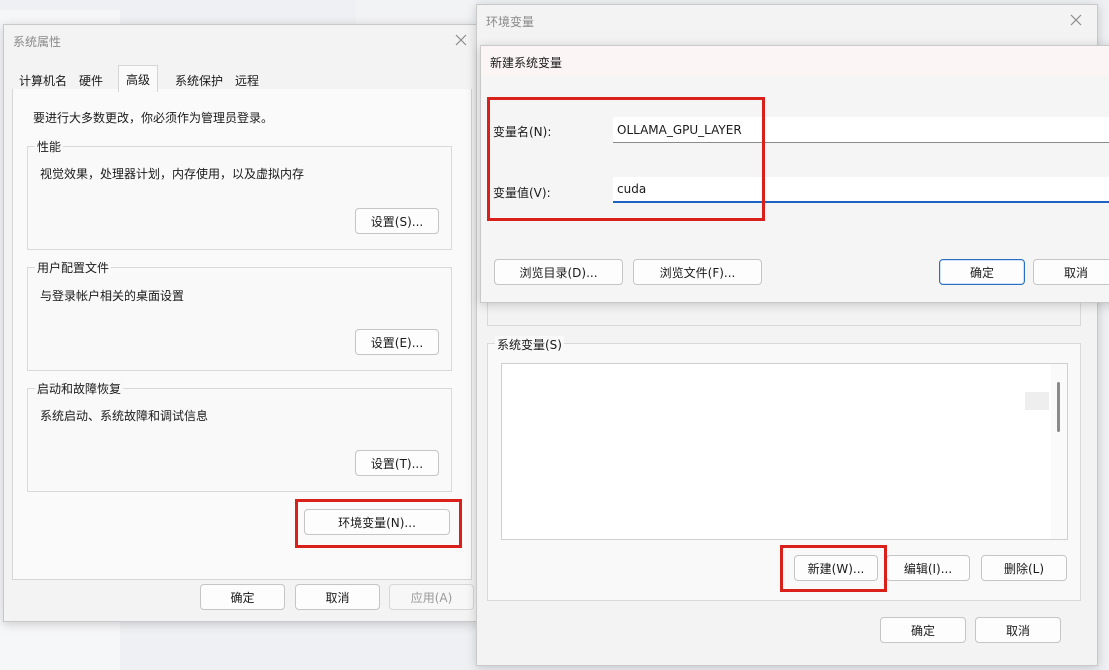  What do you see at coordinates (522, 132) in the screenshot?
I see `variable-name-label: 变量名(N):` at bounding box center [522, 132].